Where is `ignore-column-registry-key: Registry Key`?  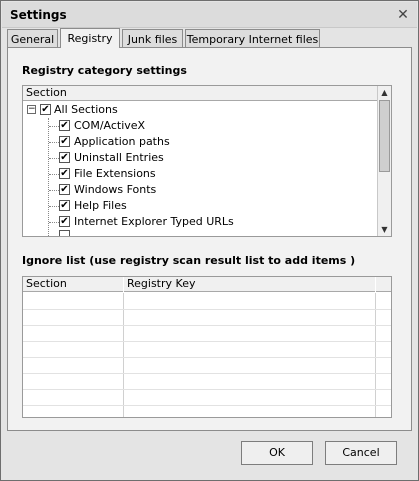
ignore-column-registry-key: Registry Key is located at coordinates (249, 284).